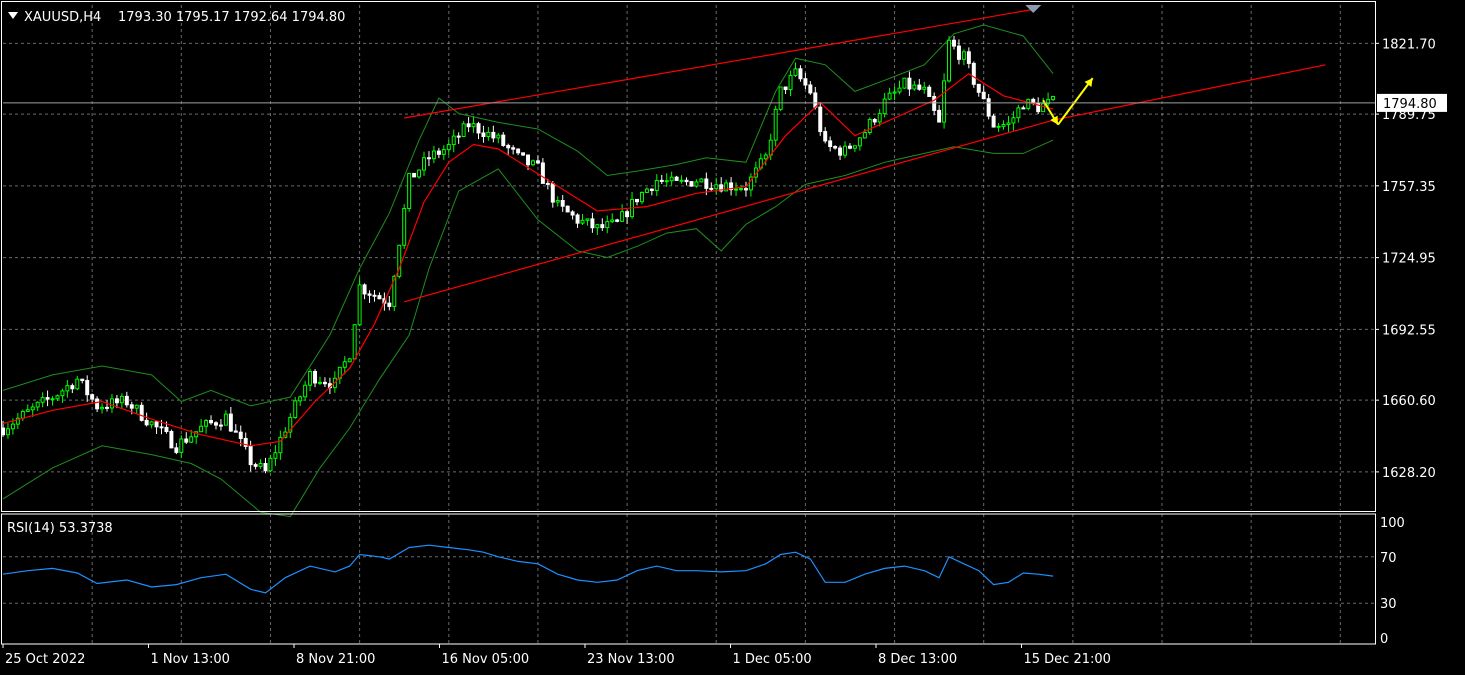 This screenshot has width=1465, height=675. Describe the element at coordinates (1075, 101) in the screenshot. I see `annotation-arrow` at that location.